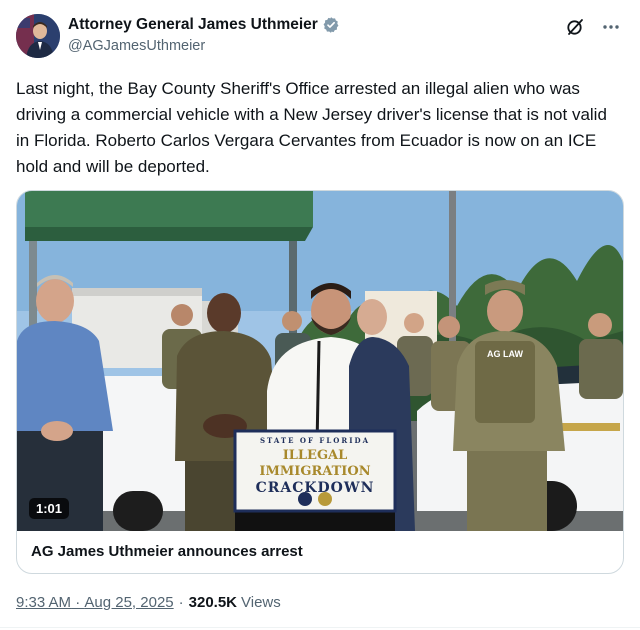  I want to click on author-display-name: Attorney General James Uthmeier, so click(193, 25).